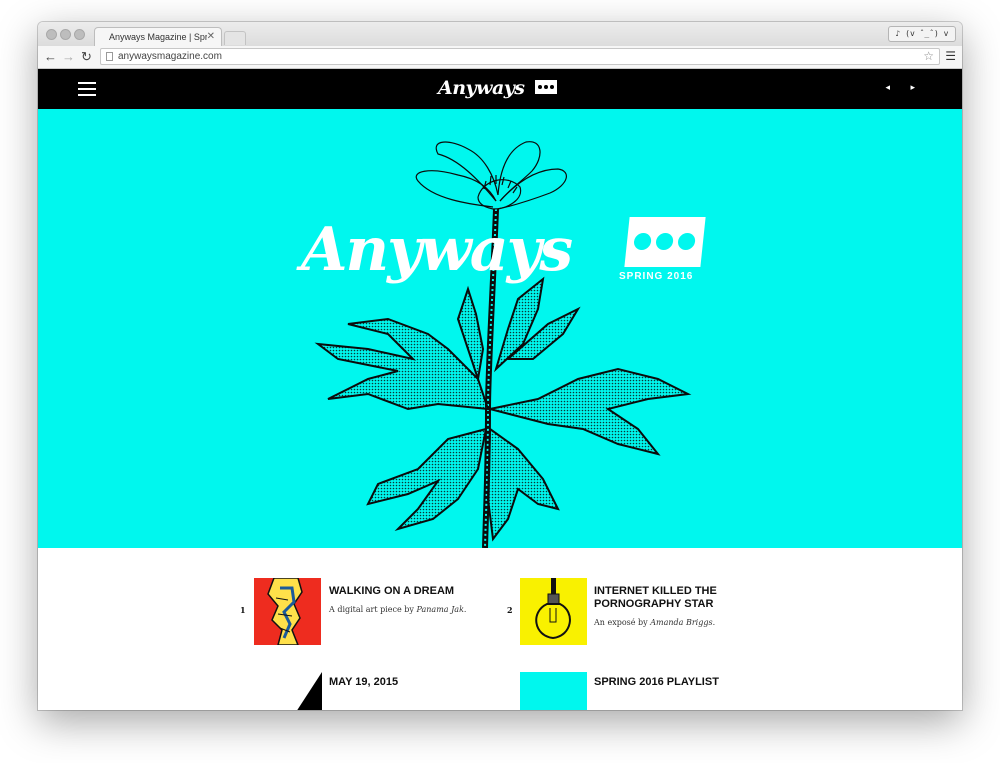 This screenshot has height=763, width=1000. Describe the element at coordinates (441, 609) in the screenshot. I see `article-author: Panama Jak.` at that location.